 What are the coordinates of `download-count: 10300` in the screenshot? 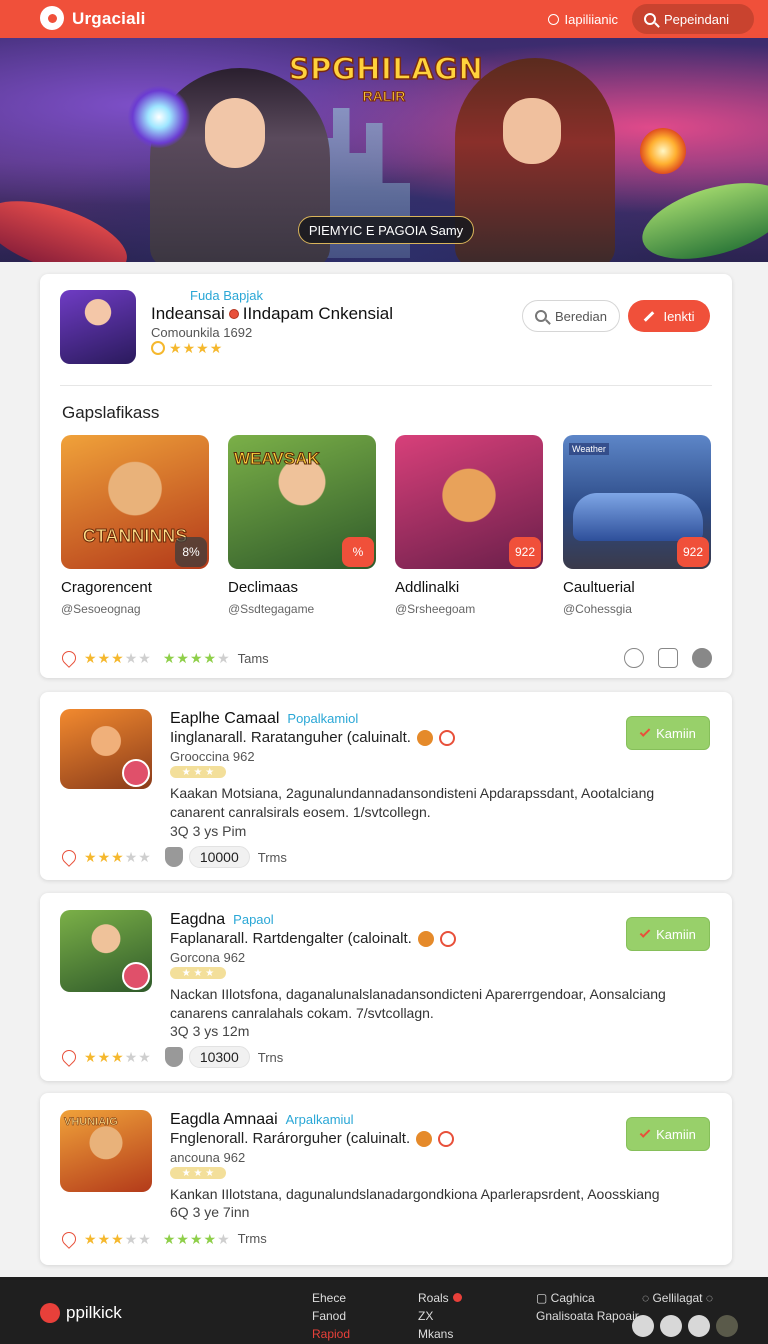 It's located at (219, 1057).